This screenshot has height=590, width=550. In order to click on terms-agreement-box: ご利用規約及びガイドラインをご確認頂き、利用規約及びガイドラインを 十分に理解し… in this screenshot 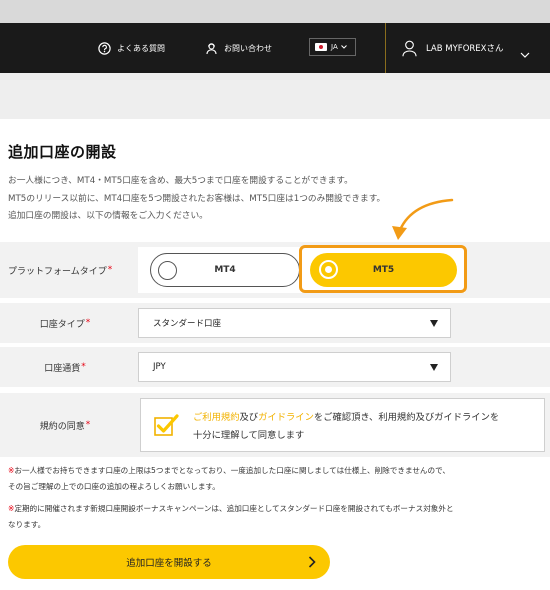, I will do `click(342, 425)`.